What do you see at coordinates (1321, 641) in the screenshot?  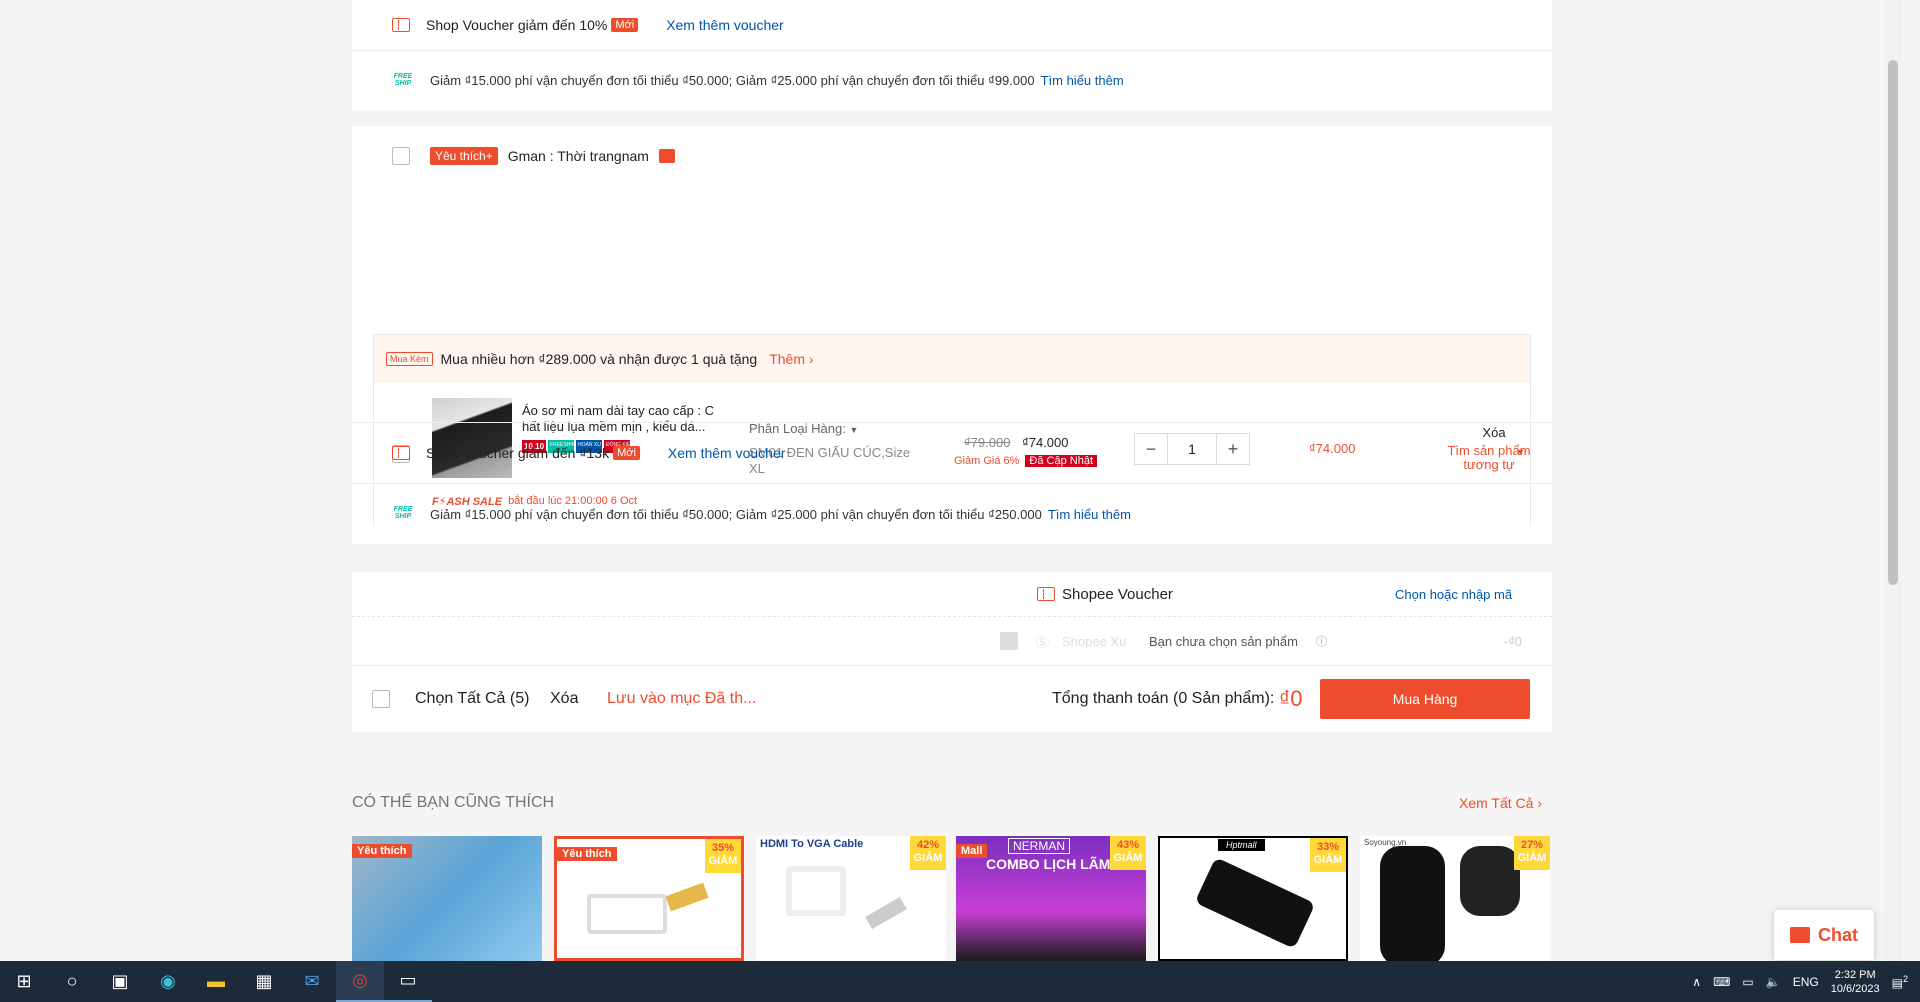 I see `help-icon: ⓘ` at bounding box center [1321, 641].